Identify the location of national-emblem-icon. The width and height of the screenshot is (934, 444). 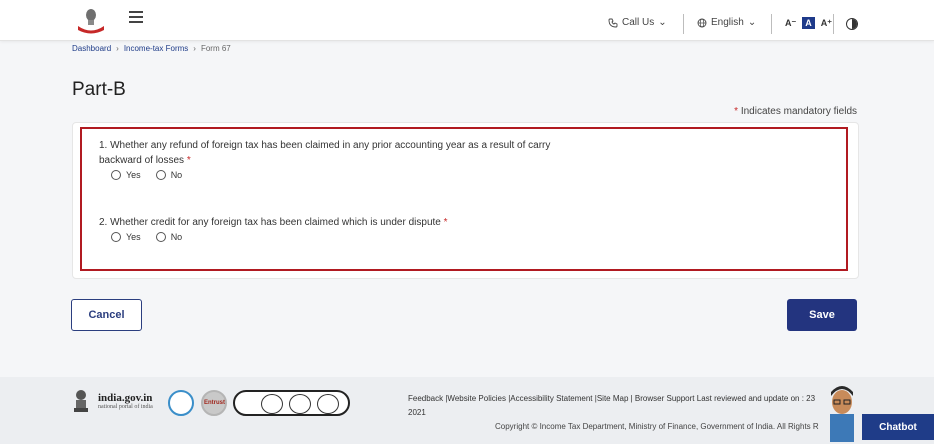
(81, 401).